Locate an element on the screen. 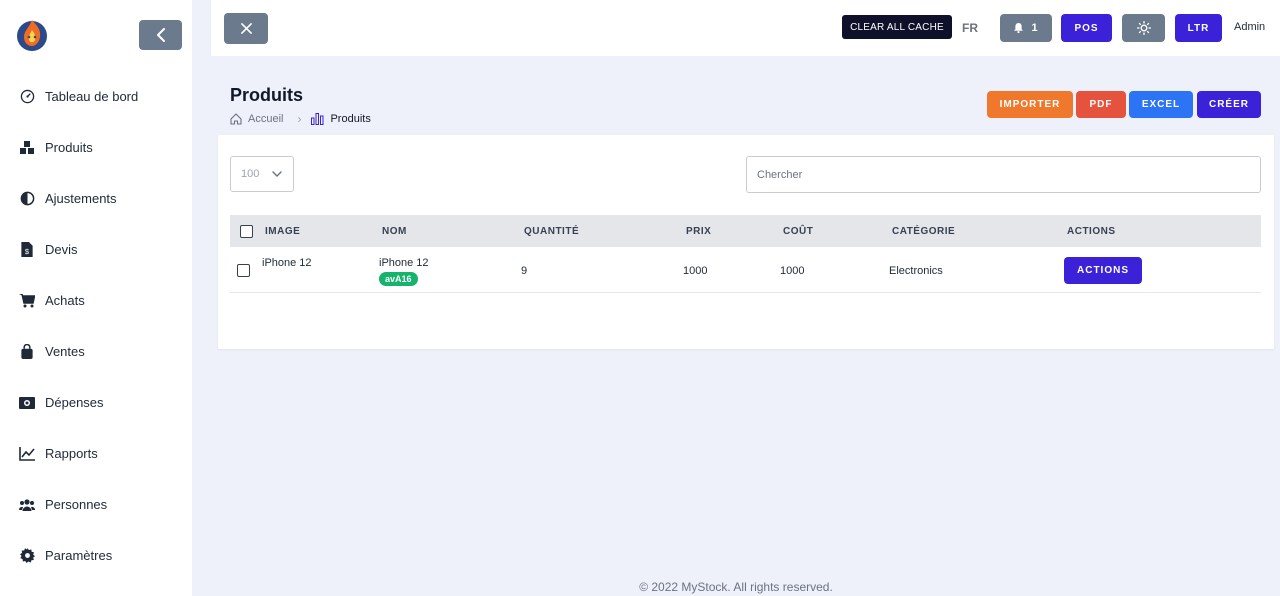 The image size is (1280, 596). breadcrumb-current: Produits is located at coordinates (341, 119).